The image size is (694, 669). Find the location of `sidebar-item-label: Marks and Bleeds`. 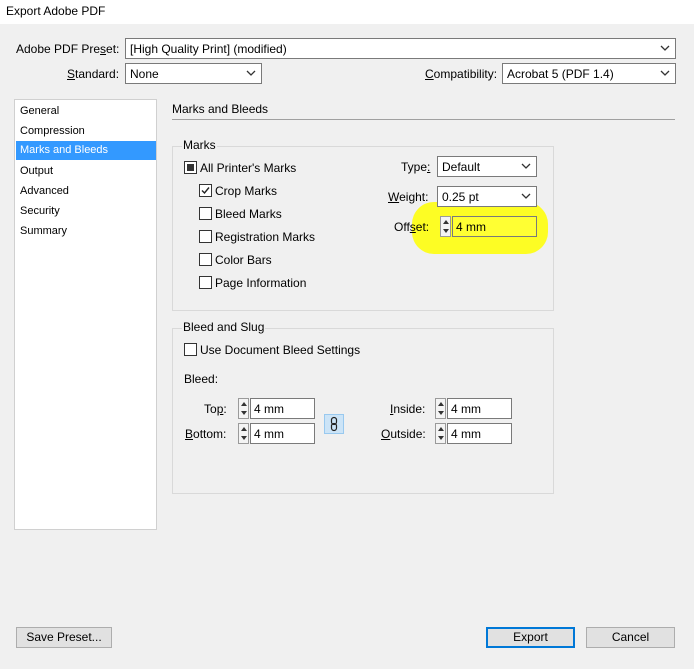

sidebar-item-label: Marks and Bleeds is located at coordinates (64, 150).